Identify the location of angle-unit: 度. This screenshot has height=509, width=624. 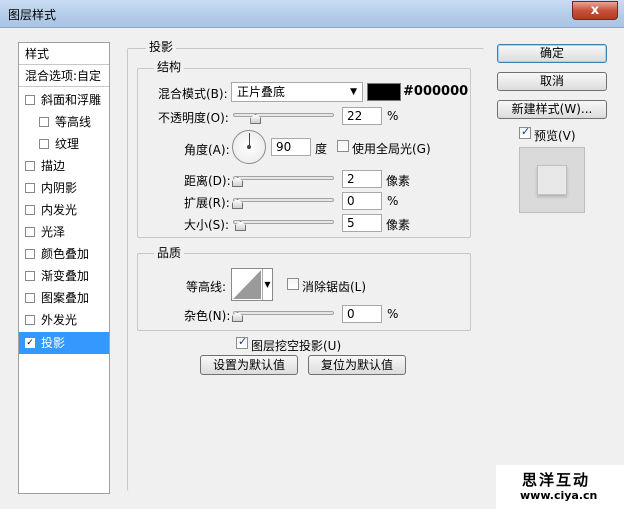
(321, 149).